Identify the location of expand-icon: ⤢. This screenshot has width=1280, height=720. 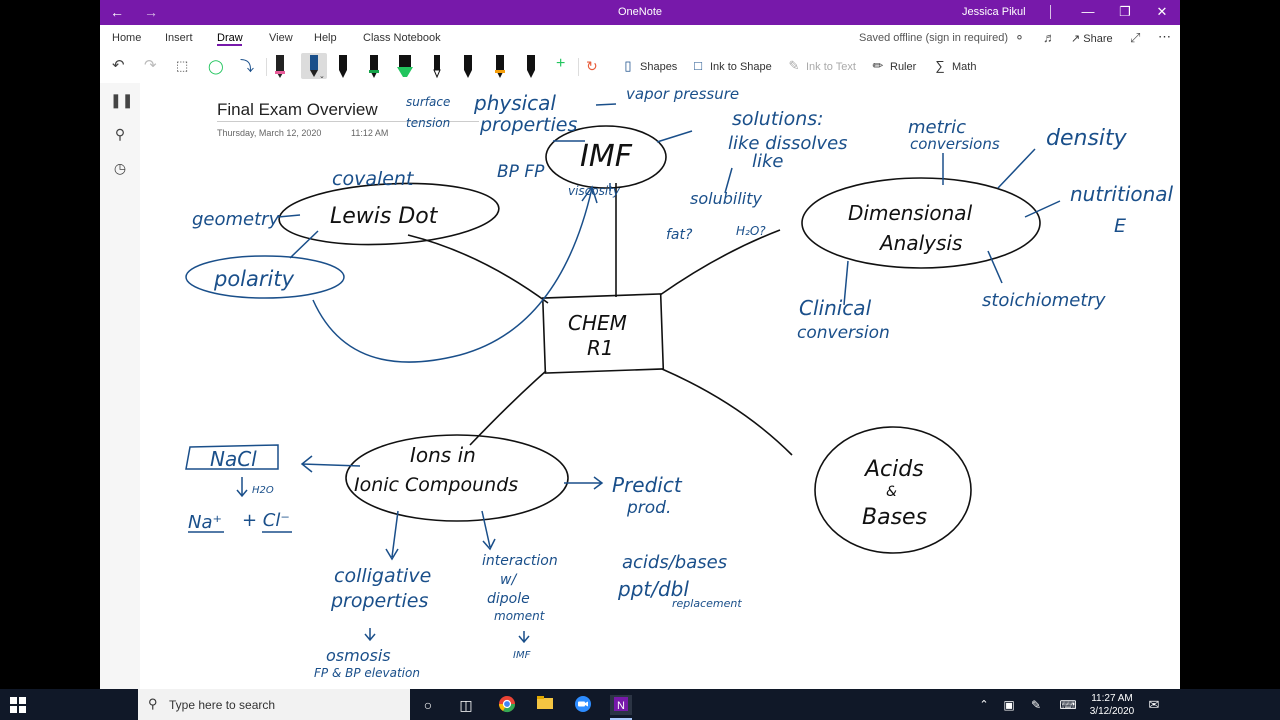
(1135, 38).